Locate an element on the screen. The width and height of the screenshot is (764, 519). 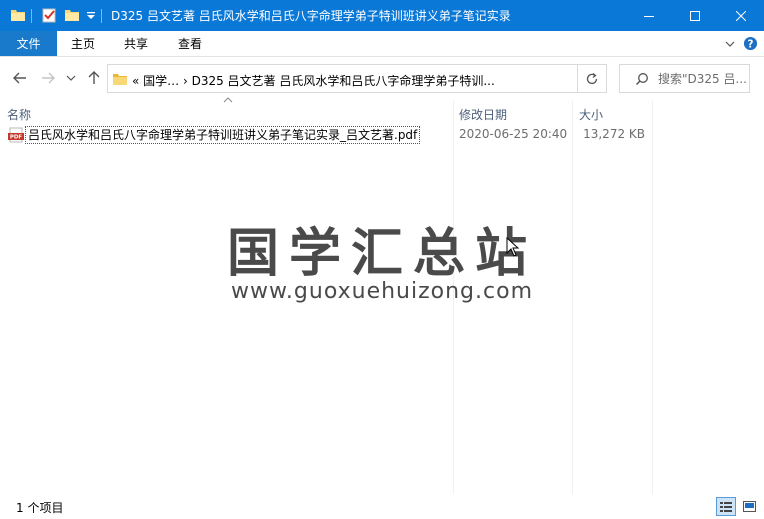
close-button is located at coordinates (741, 15).